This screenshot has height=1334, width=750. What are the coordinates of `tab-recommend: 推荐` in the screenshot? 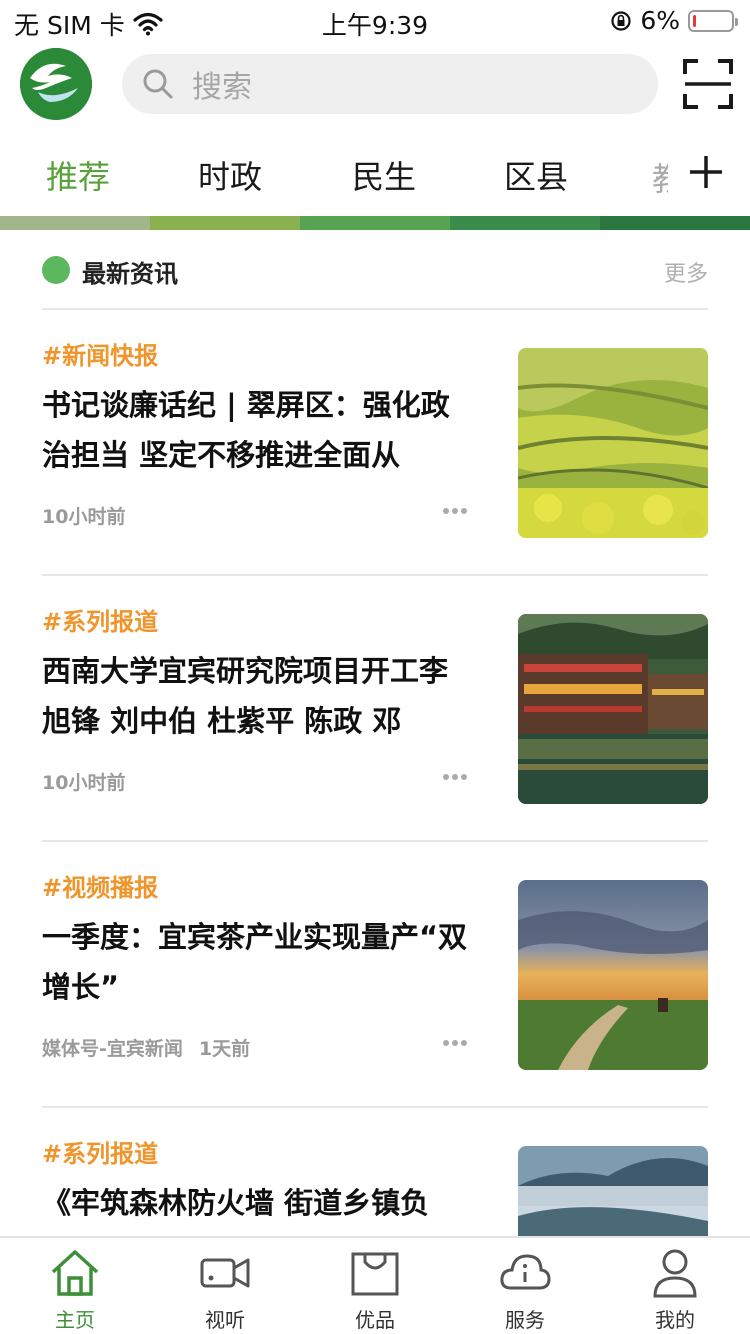 It's located at (78, 175).